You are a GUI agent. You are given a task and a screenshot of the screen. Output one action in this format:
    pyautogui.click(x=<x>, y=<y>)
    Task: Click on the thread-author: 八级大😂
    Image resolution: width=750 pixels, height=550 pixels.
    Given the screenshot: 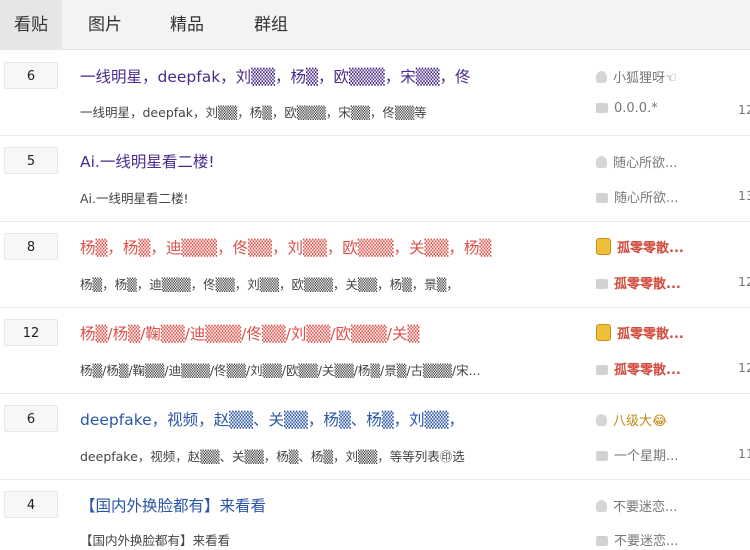 What is the action you would take?
    pyautogui.click(x=631, y=419)
    